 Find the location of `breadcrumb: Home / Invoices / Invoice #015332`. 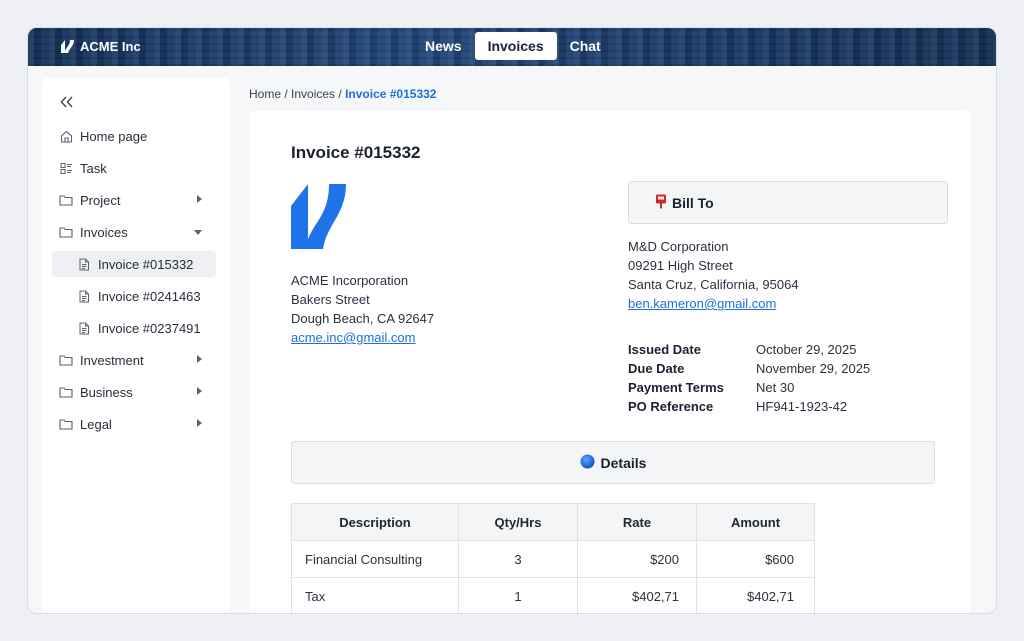

breadcrumb: Home / Invoices / Invoice #015332 is located at coordinates (342, 94).